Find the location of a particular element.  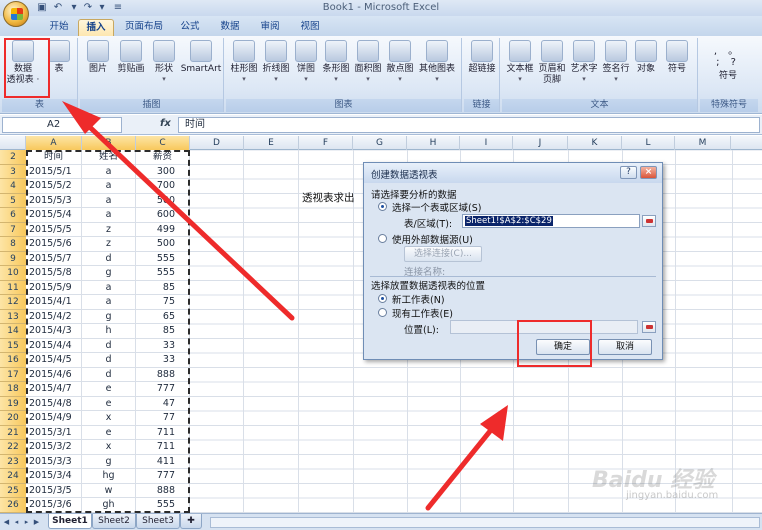

row-header: 24 is located at coordinates (13, 476).